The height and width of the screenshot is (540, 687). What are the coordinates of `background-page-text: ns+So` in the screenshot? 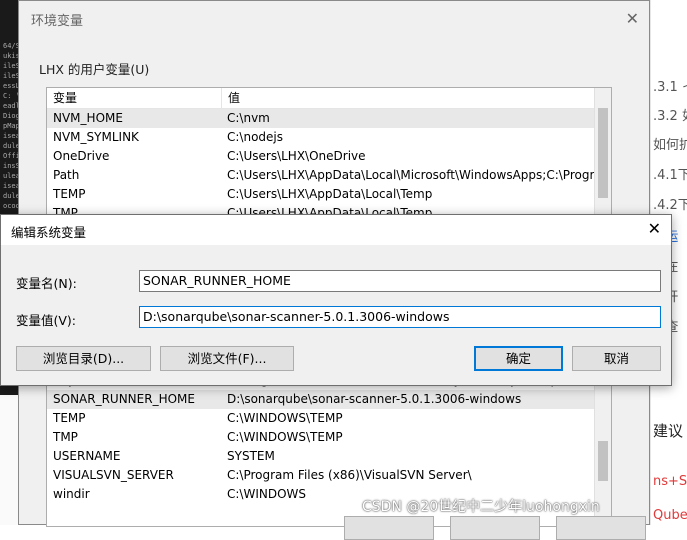 It's located at (670, 481).